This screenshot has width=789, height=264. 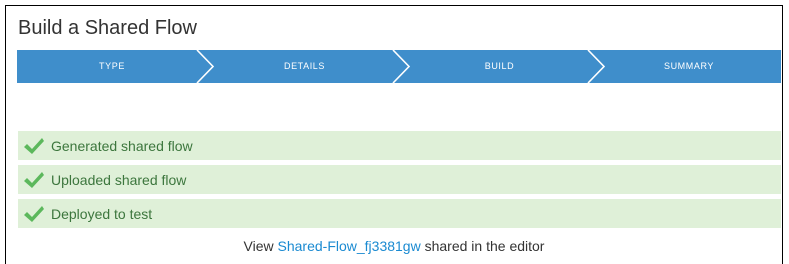 I want to click on wizard-step-details: DETAILS, so click(x=304, y=66).